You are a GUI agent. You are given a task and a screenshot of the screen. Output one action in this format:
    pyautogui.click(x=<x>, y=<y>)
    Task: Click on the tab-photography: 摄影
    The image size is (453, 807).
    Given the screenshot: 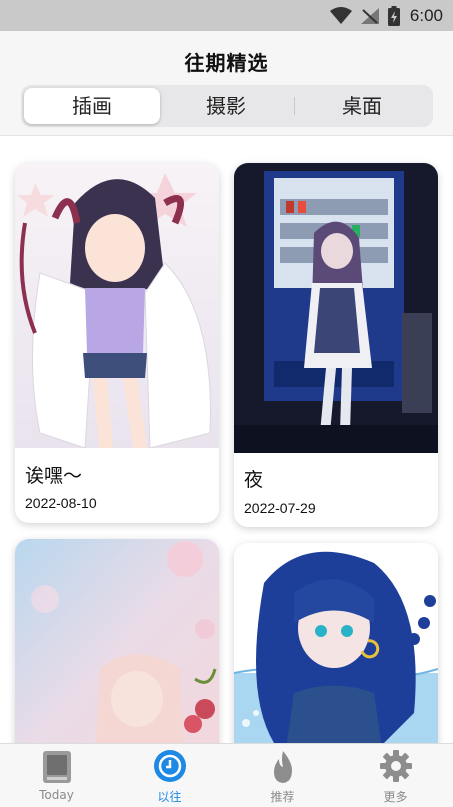 What is the action you would take?
    pyautogui.click(x=226, y=106)
    